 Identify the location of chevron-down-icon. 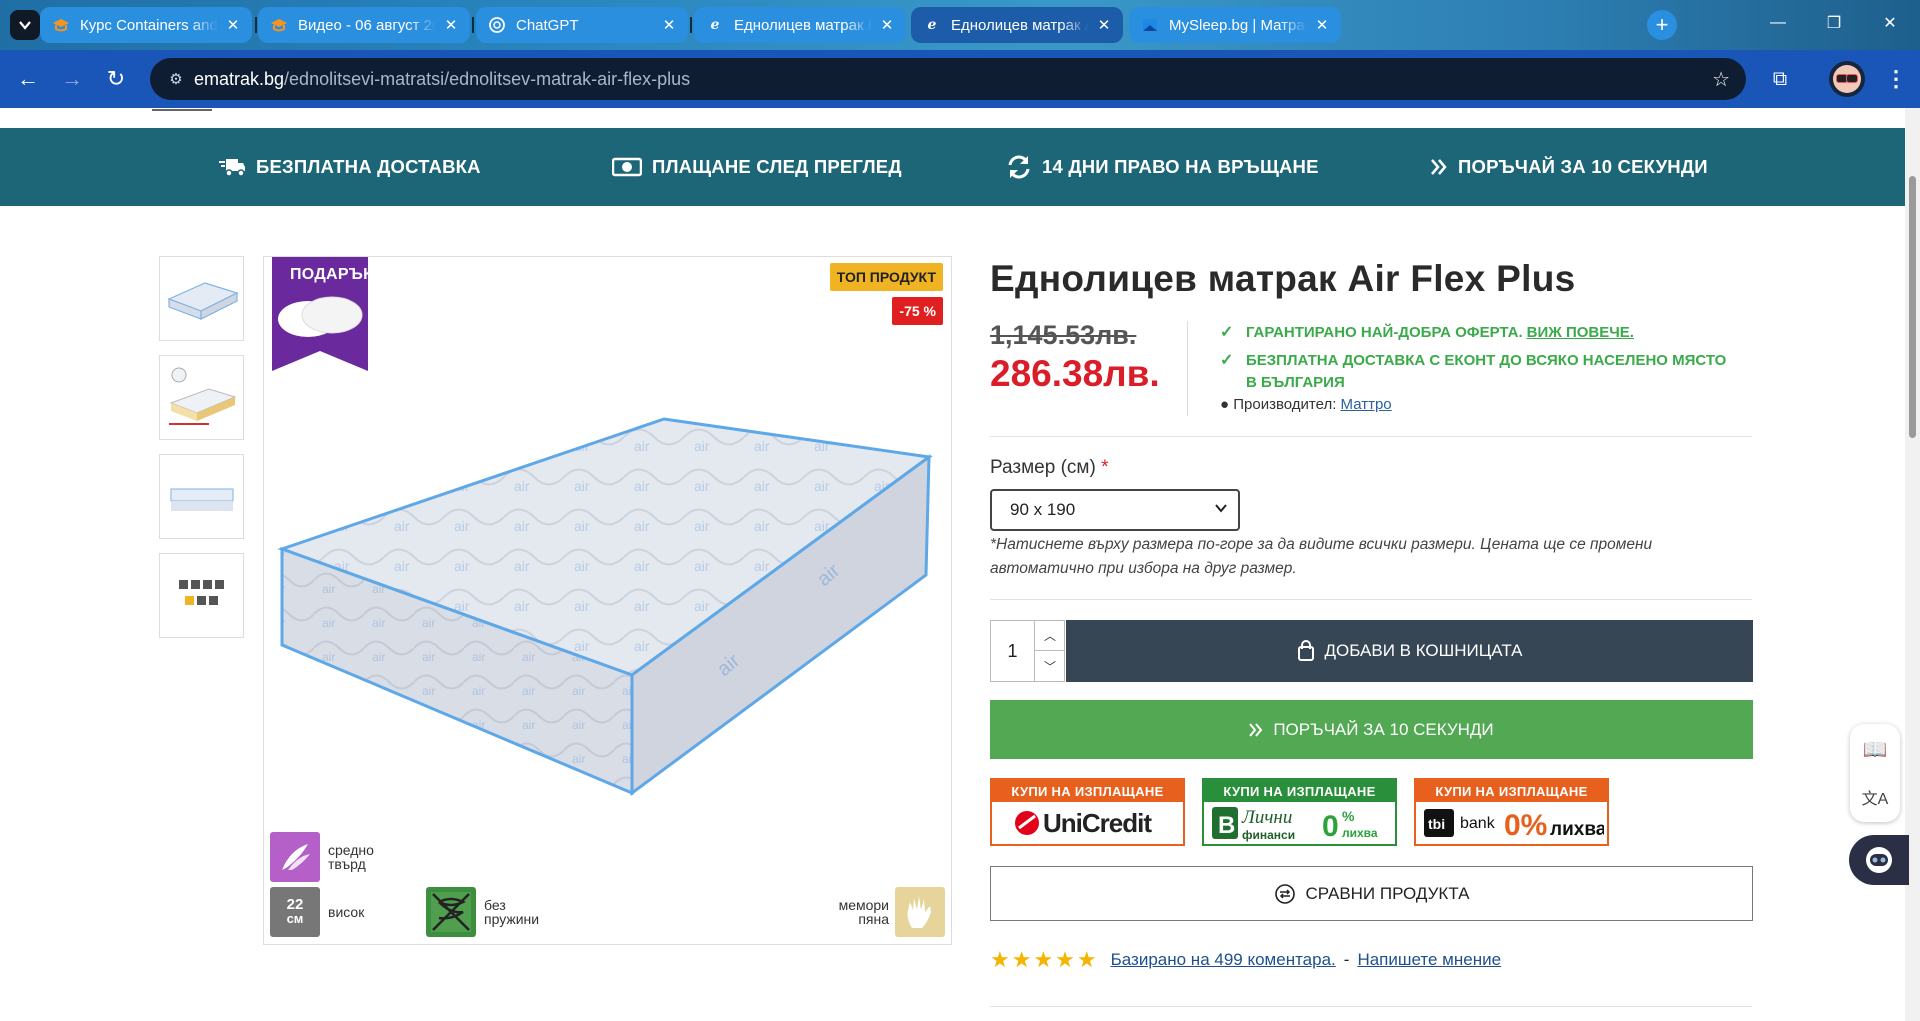
(25, 25).